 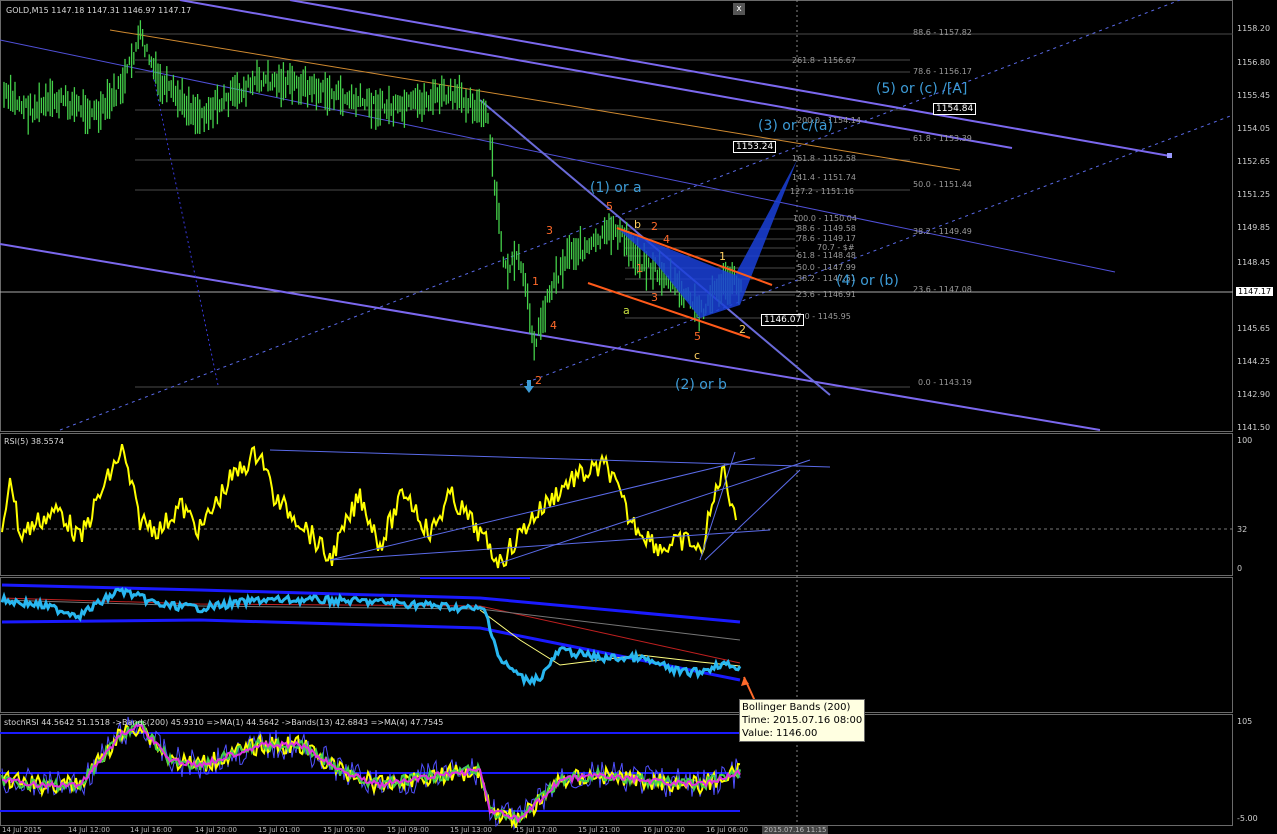 What do you see at coordinates (550, 458) in the screenshot?
I see `rsi-trendline` at bounding box center [550, 458].